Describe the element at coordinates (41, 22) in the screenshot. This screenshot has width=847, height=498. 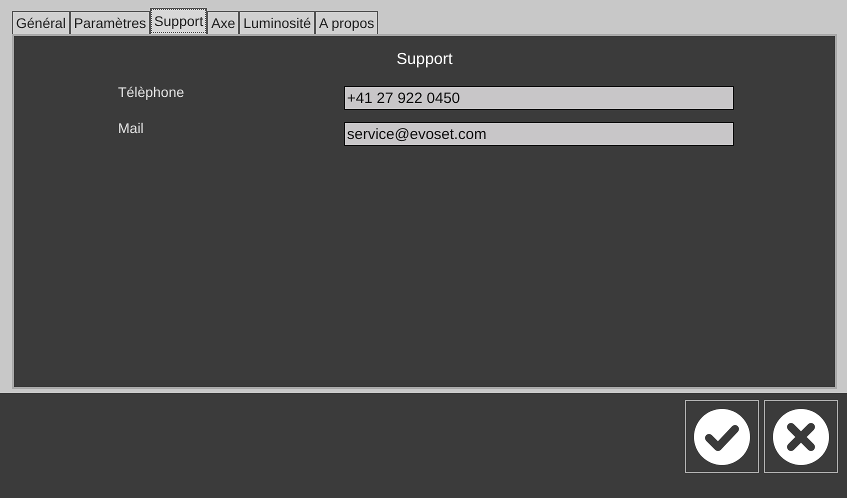
I see `tab: Général` at that location.